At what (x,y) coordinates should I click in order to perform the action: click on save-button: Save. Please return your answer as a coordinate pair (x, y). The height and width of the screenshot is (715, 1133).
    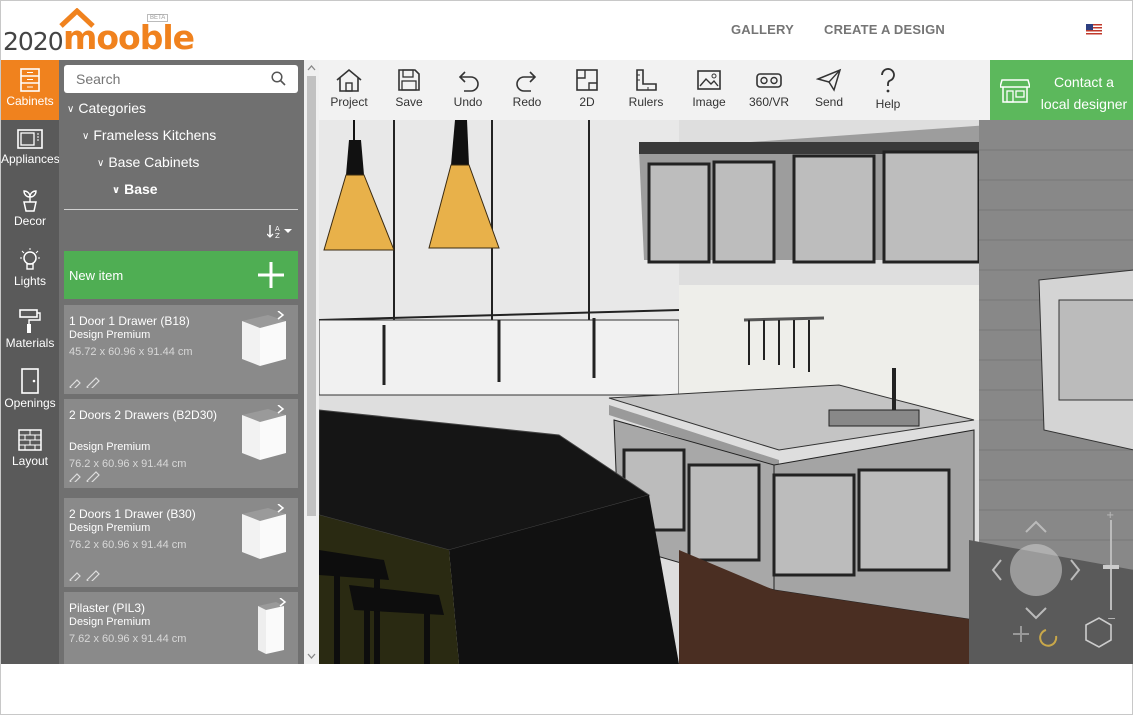
    Looking at the image, I should click on (409, 90).